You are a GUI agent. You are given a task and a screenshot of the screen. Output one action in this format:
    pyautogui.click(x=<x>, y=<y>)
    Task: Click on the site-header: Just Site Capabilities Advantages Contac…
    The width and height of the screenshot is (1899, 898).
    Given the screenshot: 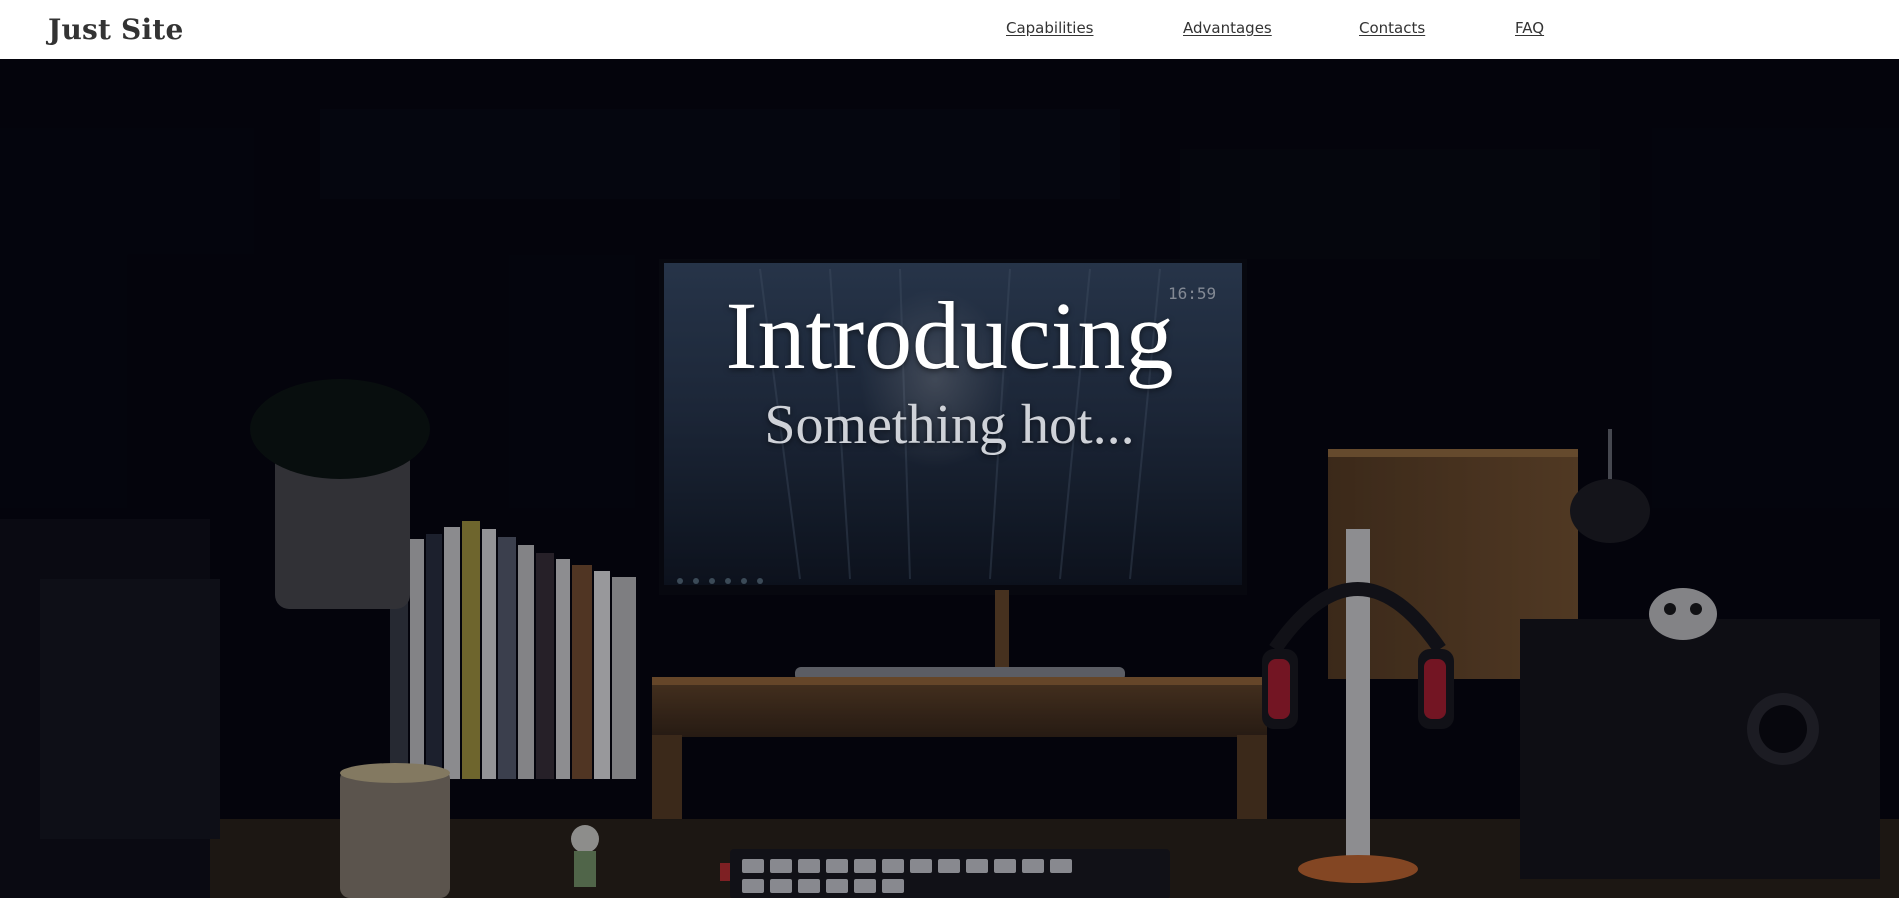 What is the action you would take?
    pyautogui.click(x=949, y=29)
    